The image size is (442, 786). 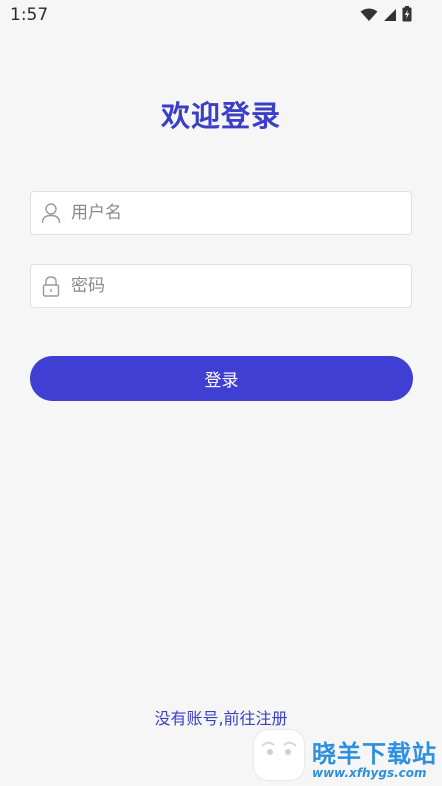 What do you see at coordinates (221, 15) in the screenshot?
I see `status-bar: 1:57` at bounding box center [221, 15].